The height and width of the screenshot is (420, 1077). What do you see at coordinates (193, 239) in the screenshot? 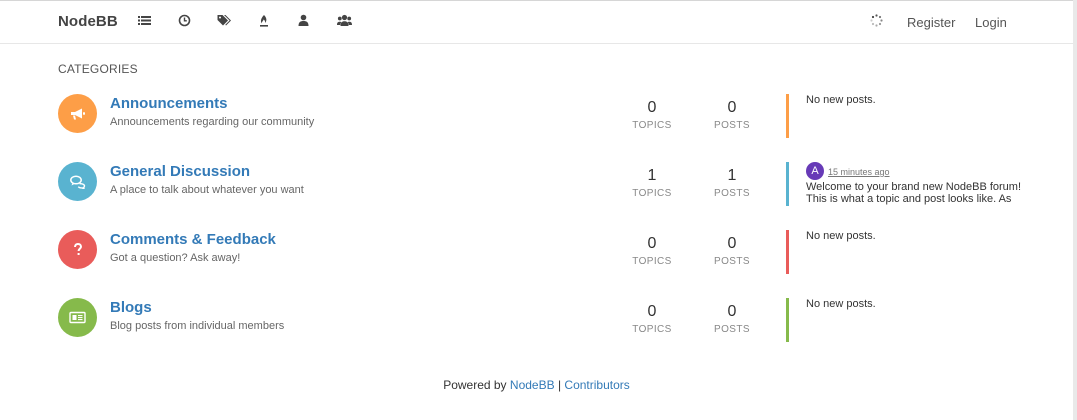
I see `category-title-comments-feedback: Comments & Feedback` at bounding box center [193, 239].